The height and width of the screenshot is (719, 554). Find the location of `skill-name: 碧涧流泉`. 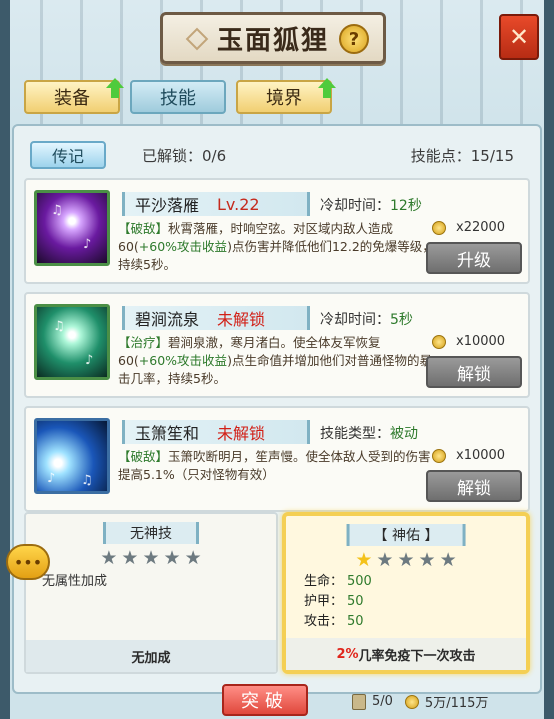

skill-name: 碧涧流泉 is located at coordinates (167, 319).